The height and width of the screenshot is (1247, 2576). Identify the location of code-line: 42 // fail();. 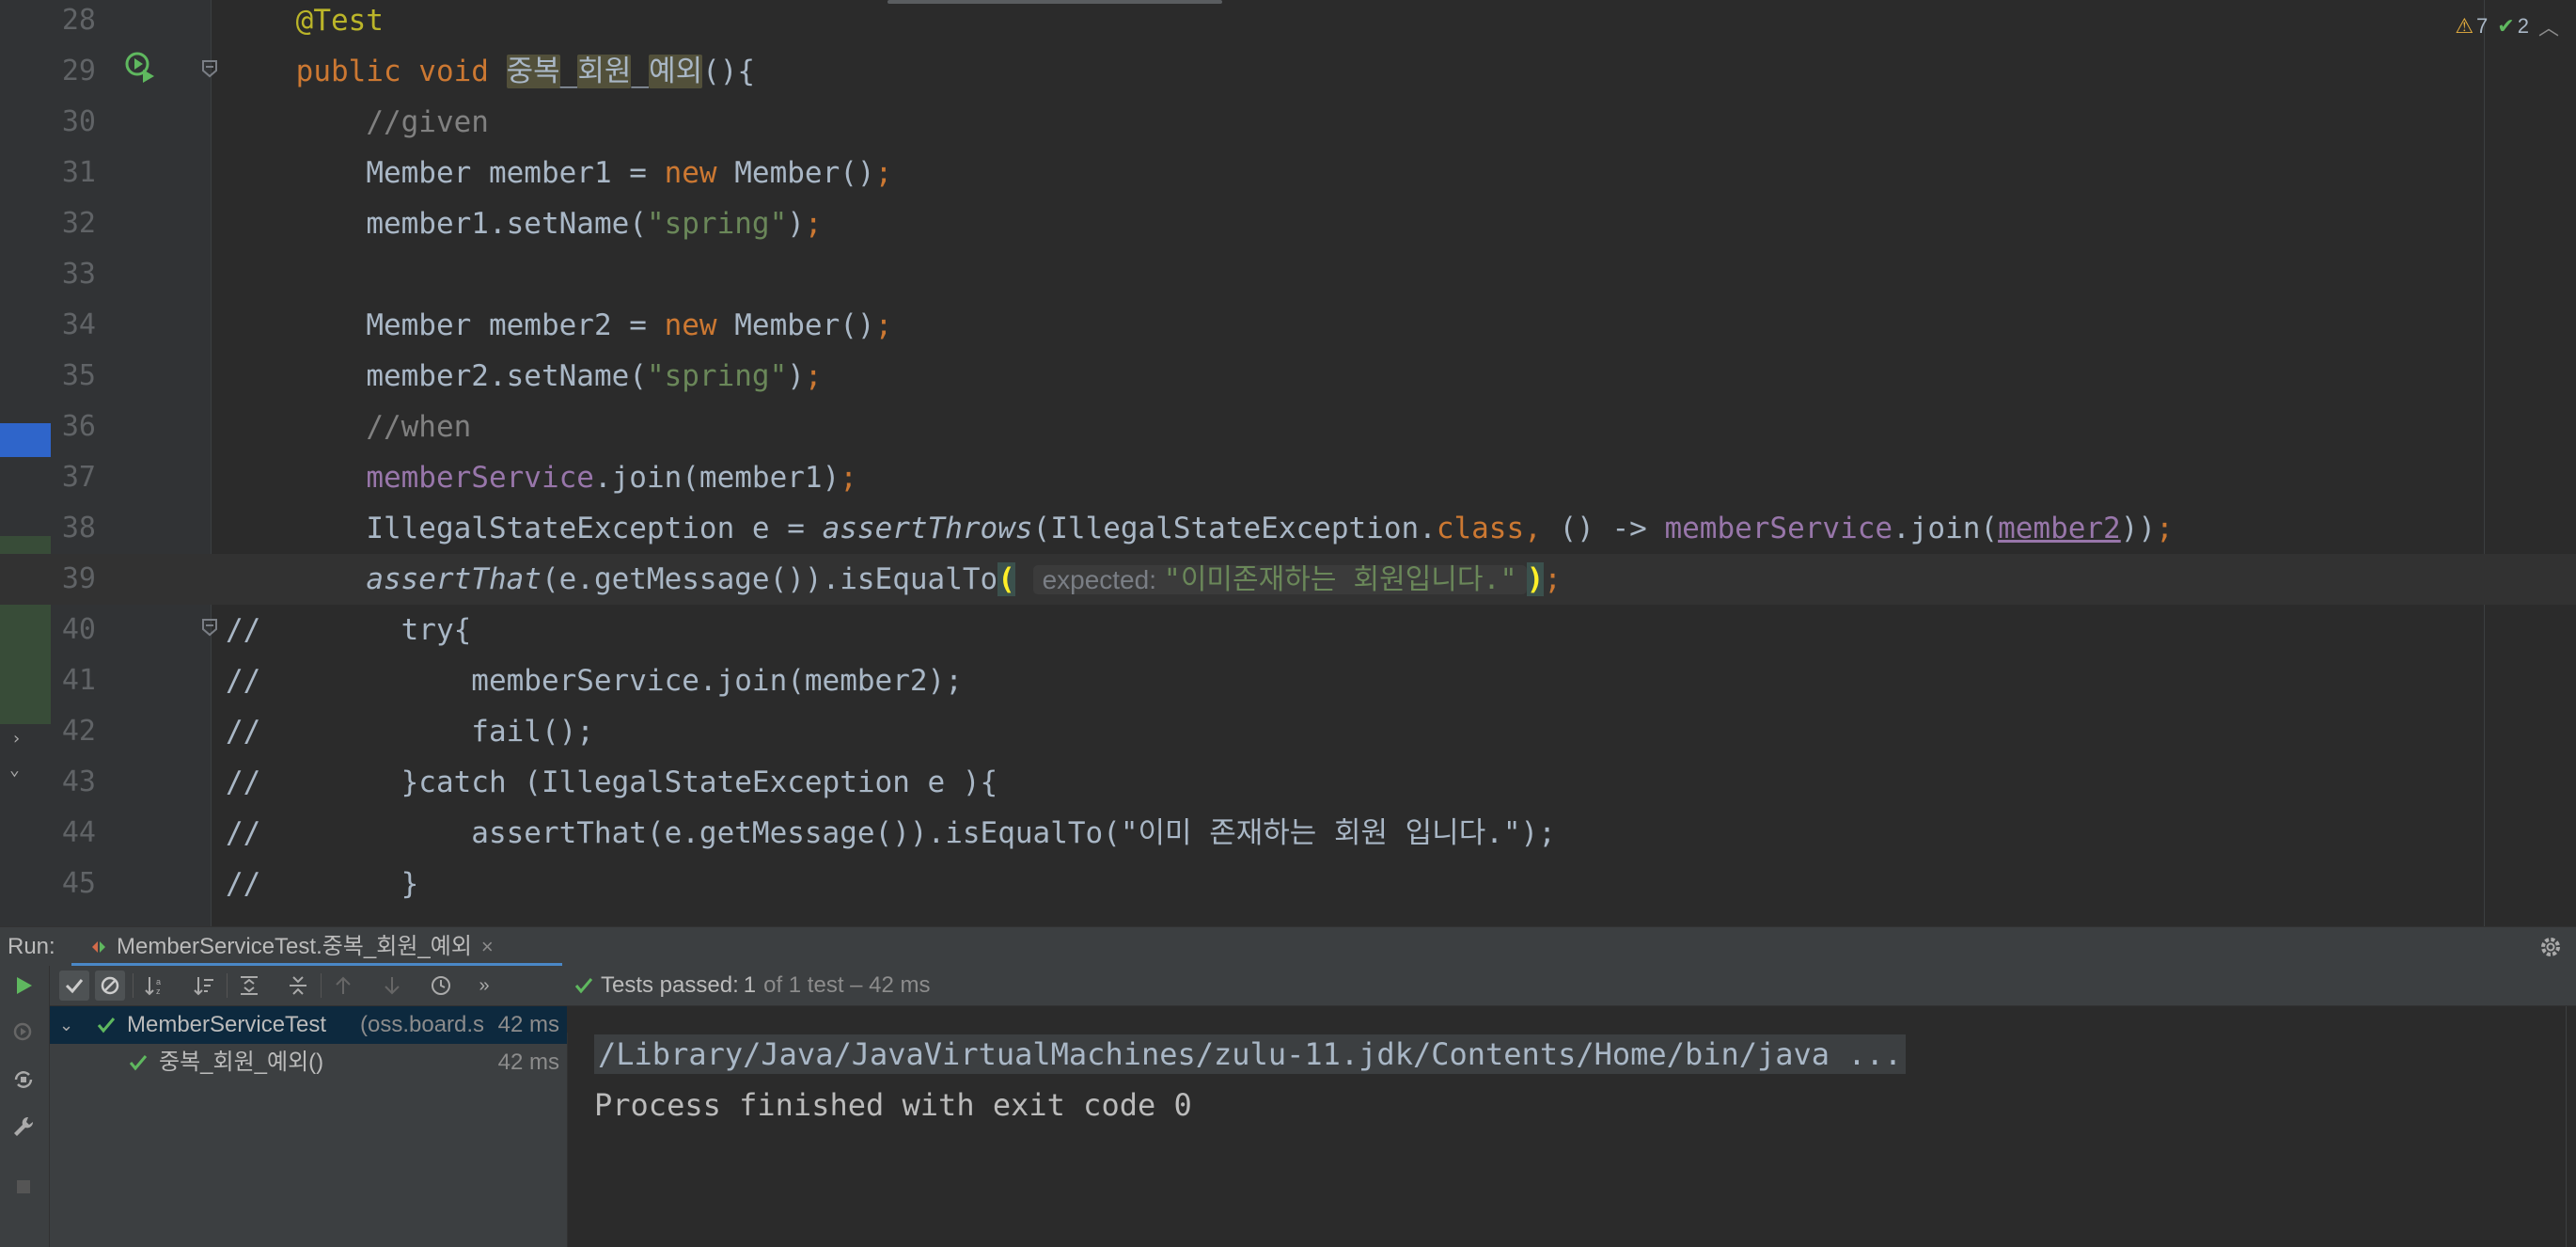
(1288, 731).